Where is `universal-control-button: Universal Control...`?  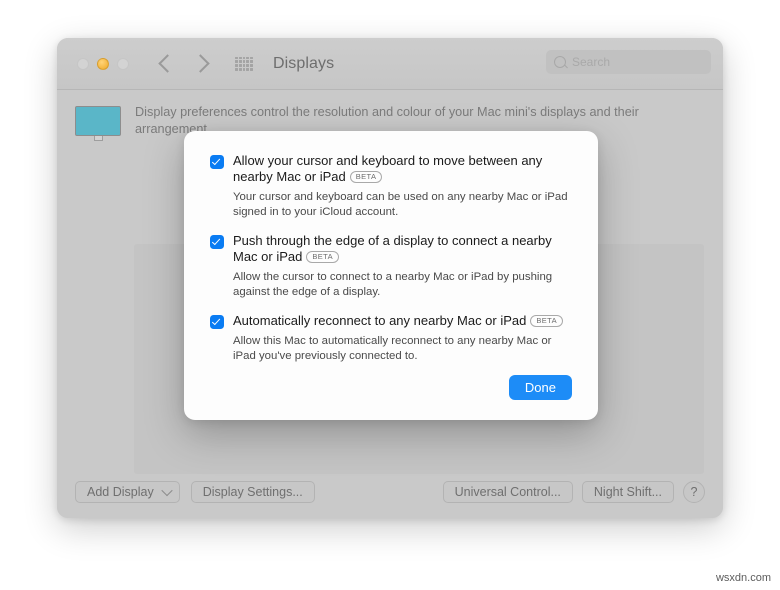 universal-control-button: Universal Control... is located at coordinates (507, 491).